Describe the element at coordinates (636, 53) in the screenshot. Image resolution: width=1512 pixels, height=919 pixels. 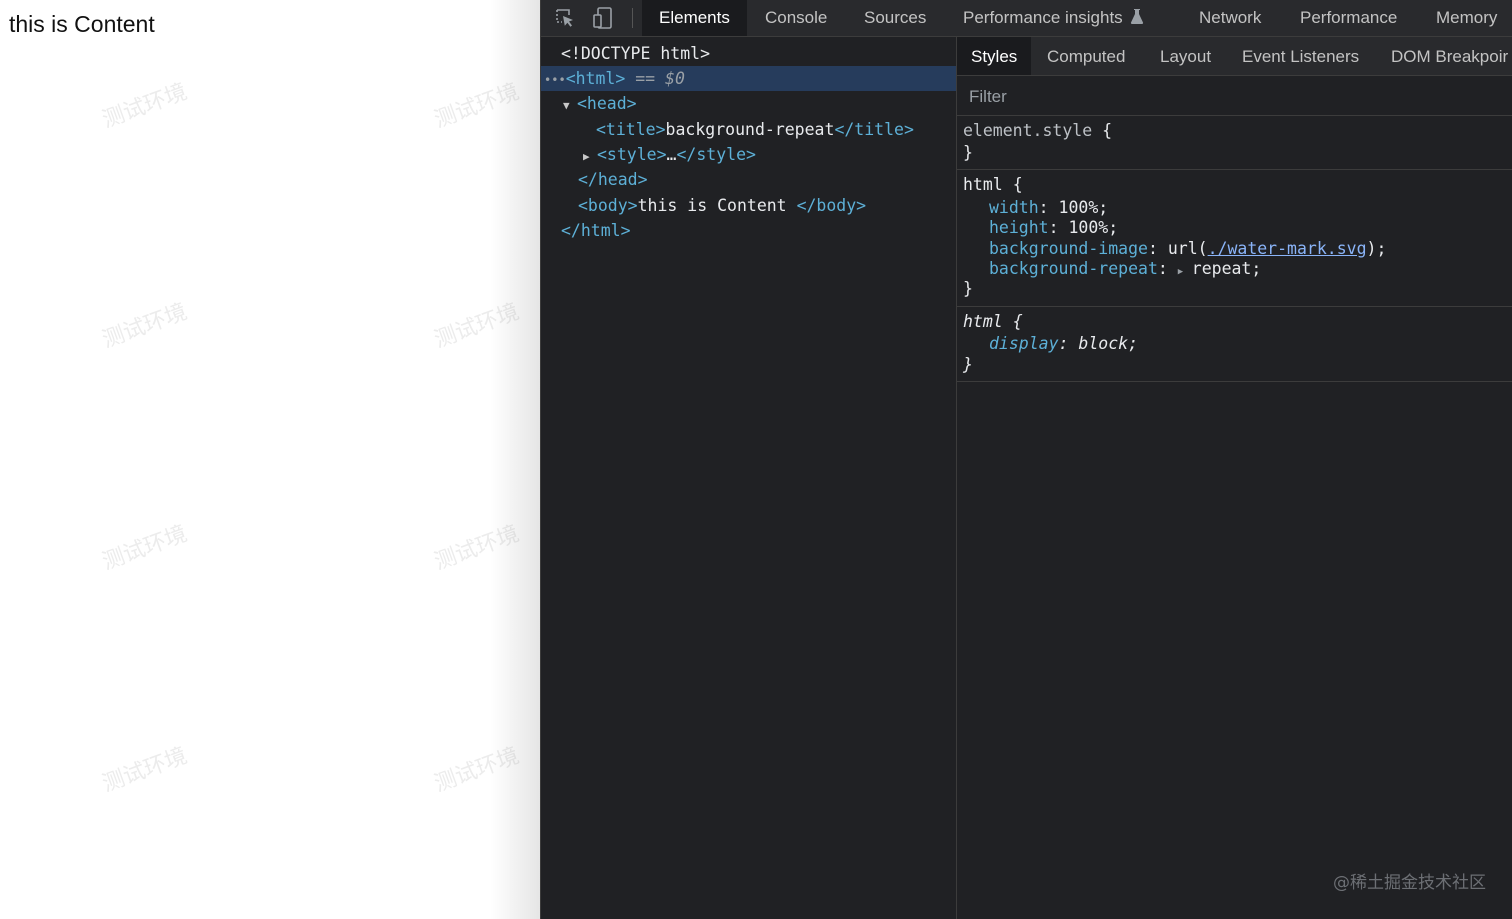
I see `doctype-text: <!DOCTYPE html>` at that location.